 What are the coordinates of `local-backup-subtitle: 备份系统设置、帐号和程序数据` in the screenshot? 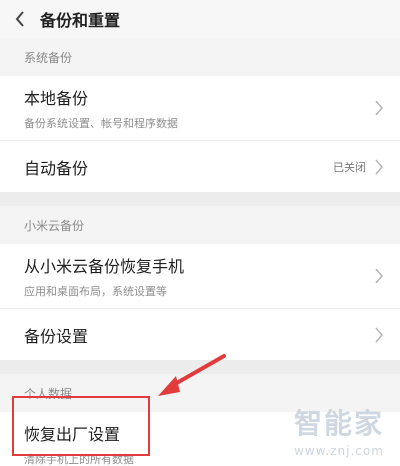 It's located at (101, 123).